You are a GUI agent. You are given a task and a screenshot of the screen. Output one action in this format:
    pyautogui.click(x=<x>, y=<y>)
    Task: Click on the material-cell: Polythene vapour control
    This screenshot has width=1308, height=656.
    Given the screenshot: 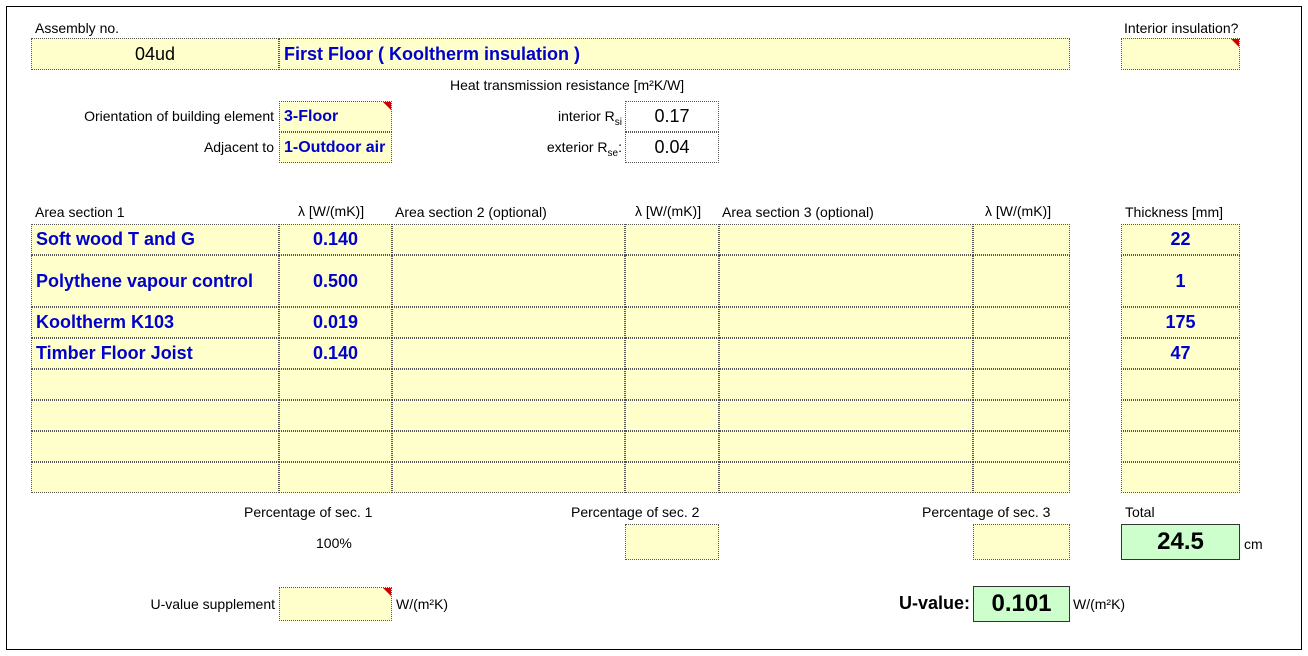 What is the action you would take?
    pyautogui.click(x=155, y=281)
    